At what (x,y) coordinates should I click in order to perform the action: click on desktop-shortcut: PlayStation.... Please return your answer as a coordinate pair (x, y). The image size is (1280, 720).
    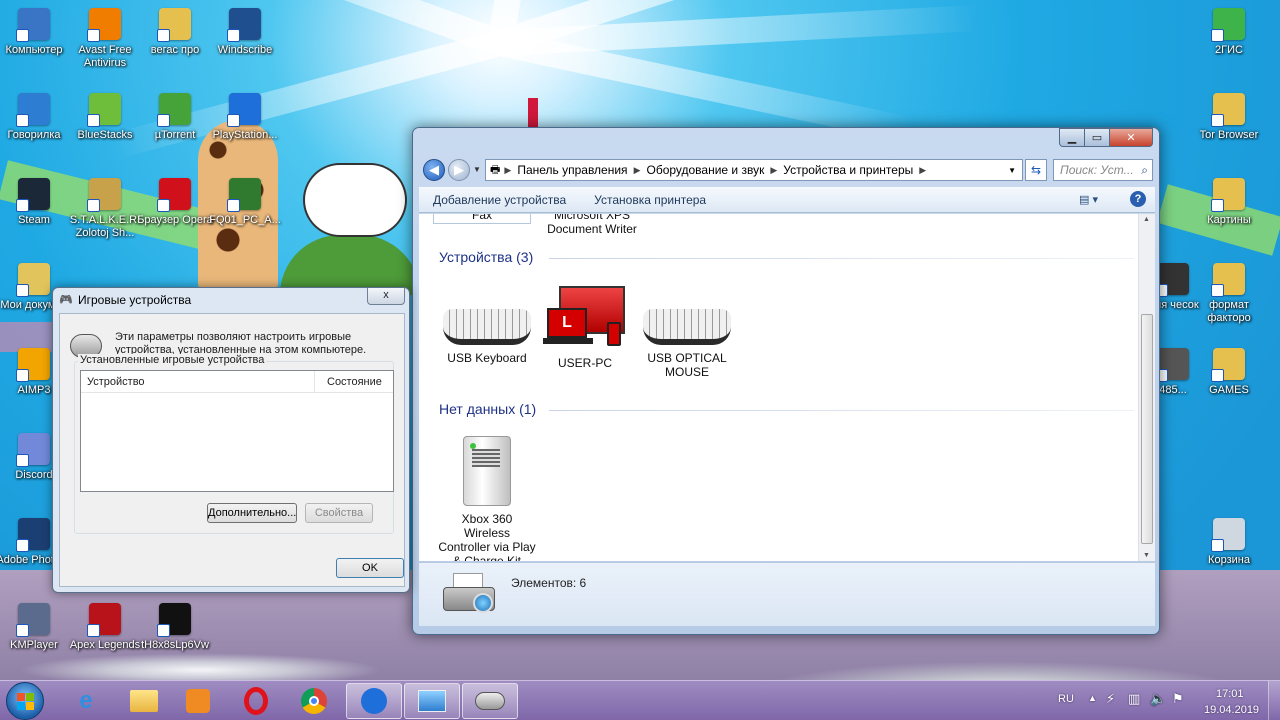
    Looking at the image, I should click on (245, 117).